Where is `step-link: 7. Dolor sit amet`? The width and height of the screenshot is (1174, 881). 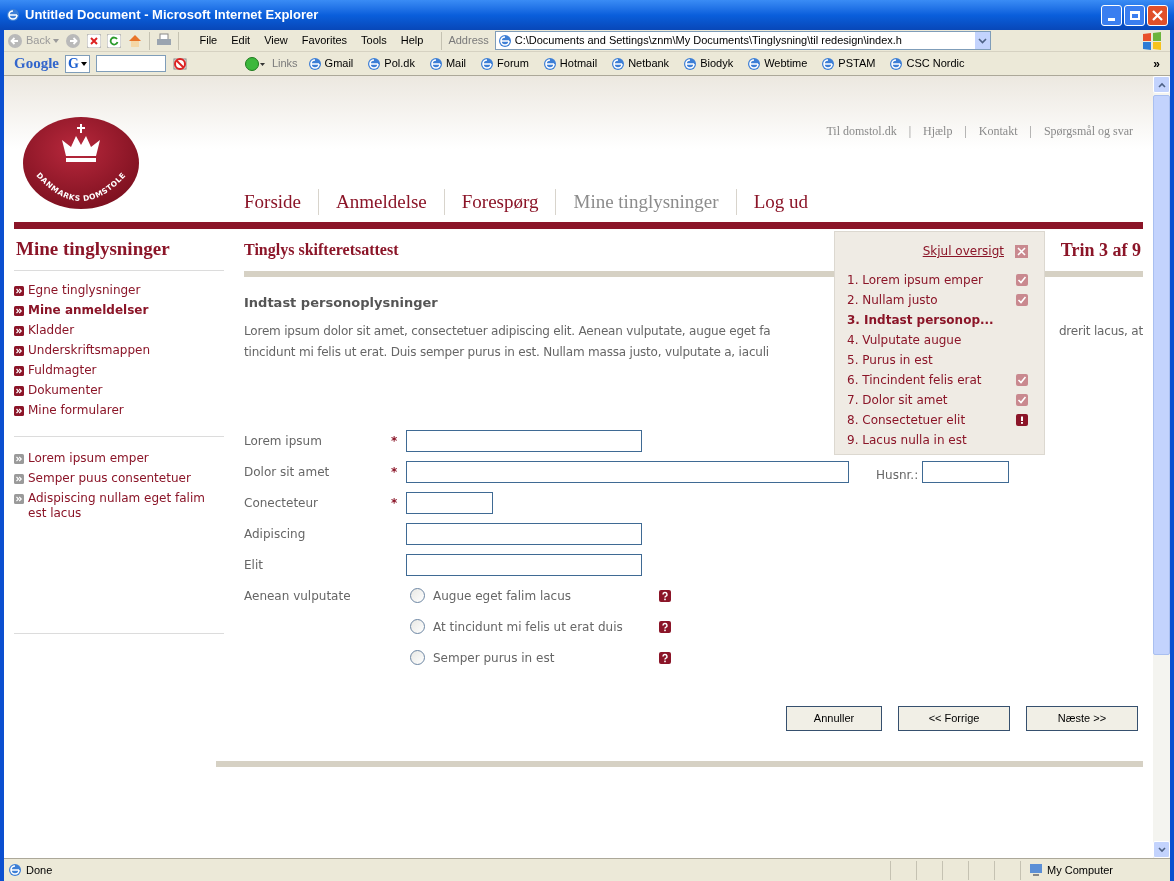 step-link: 7. Dolor sit amet is located at coordinates (897, 400).